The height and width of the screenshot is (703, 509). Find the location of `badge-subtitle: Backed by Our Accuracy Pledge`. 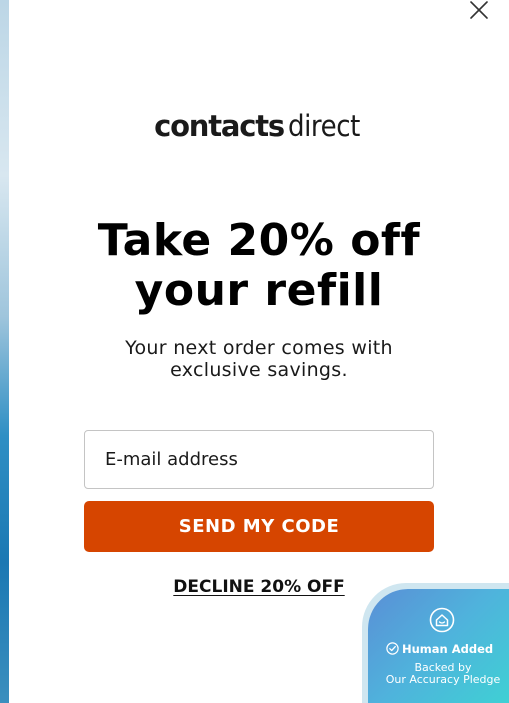

badge-subtitle: Backed by Our Accuracy Pledge is located at coordinates (438, 674).